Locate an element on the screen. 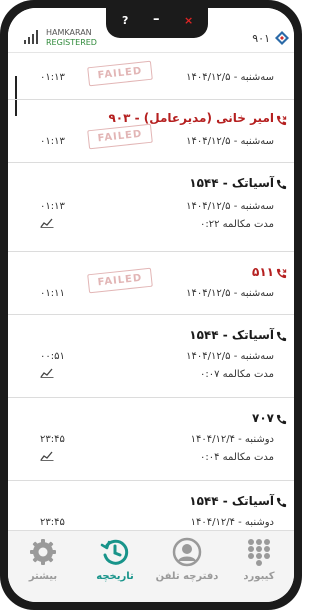  gear-icon is located at coordinates (43, 552).